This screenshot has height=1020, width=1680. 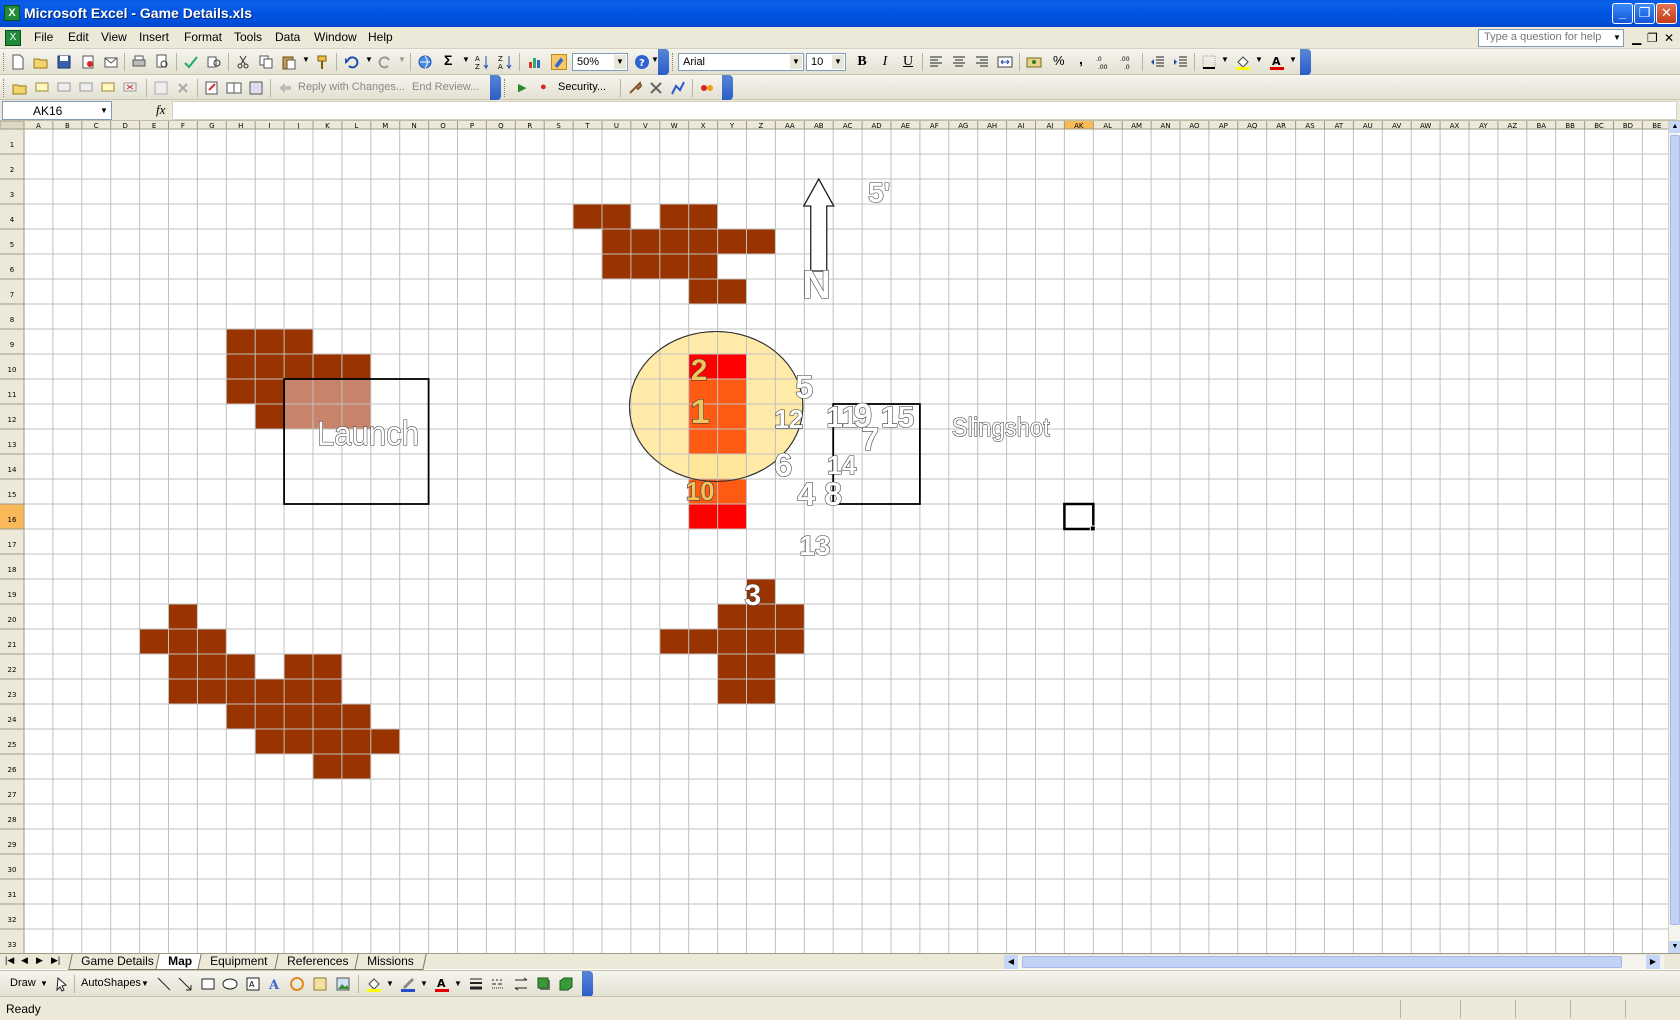 I want to click on reviewing-pane-icon, so click(x=256, y=88).